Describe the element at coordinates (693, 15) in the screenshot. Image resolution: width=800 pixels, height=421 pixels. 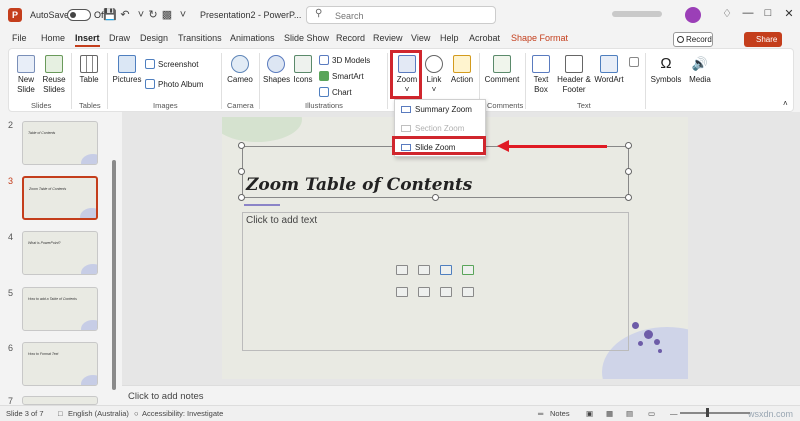
I see `avatar` at that location.